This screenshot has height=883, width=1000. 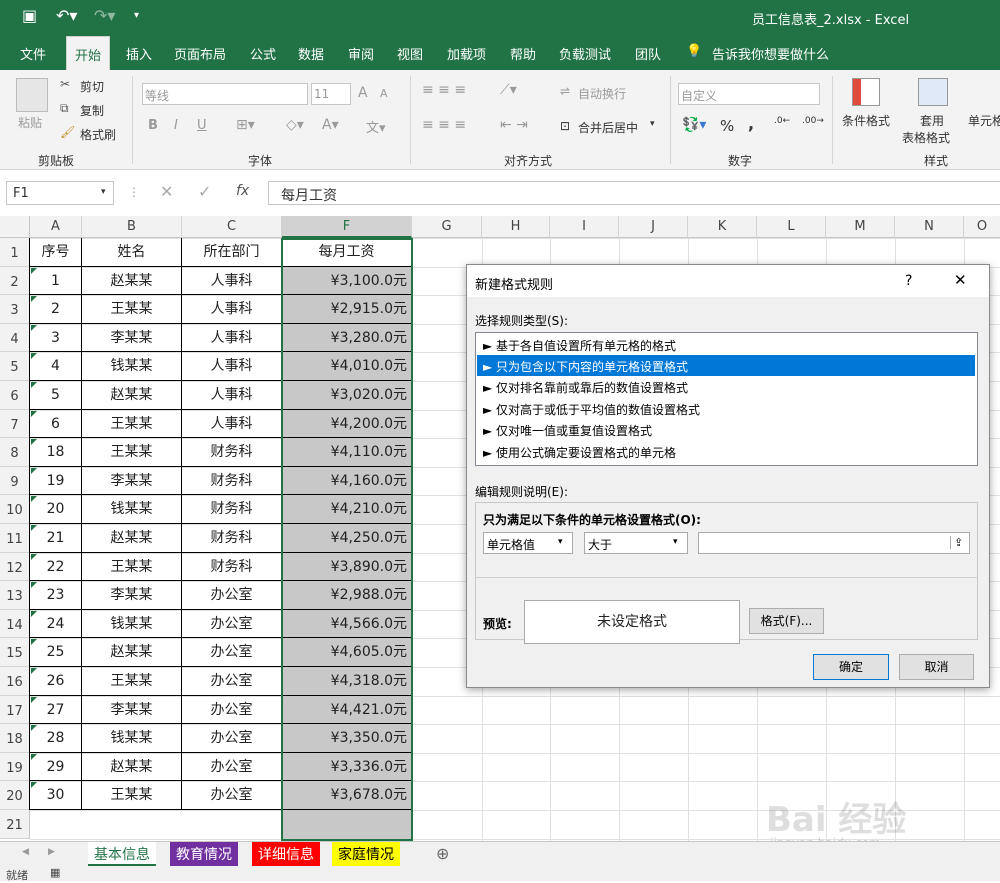 What do you see at coordinates (929, 227) in the screenshot?
I see `column-header: N` at bounding box center [929, 227].